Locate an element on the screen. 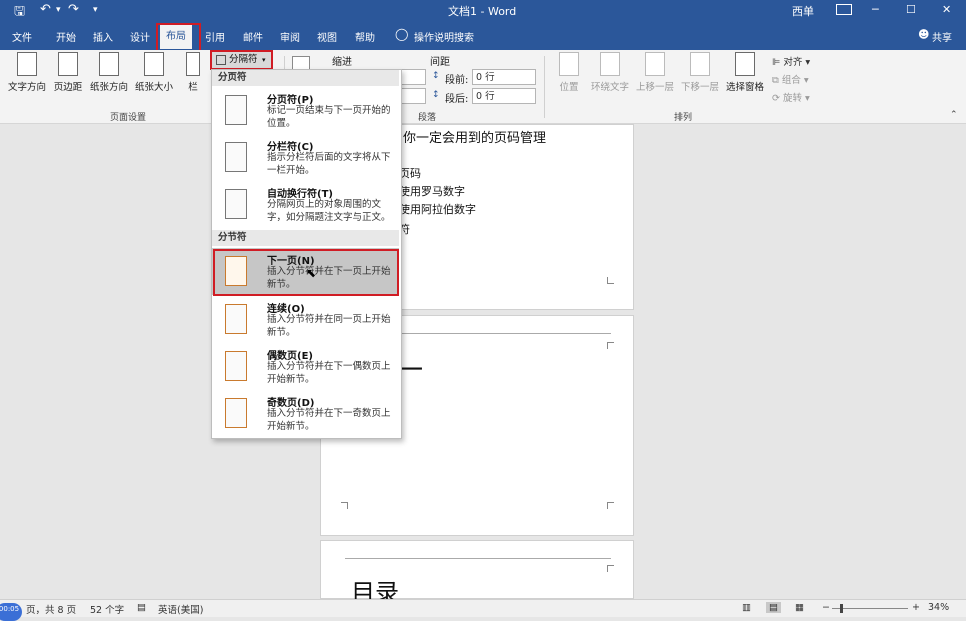 The width and height of the screenshot is (966, 621). columns-button: 栏 is located at coordinates (193, 72).